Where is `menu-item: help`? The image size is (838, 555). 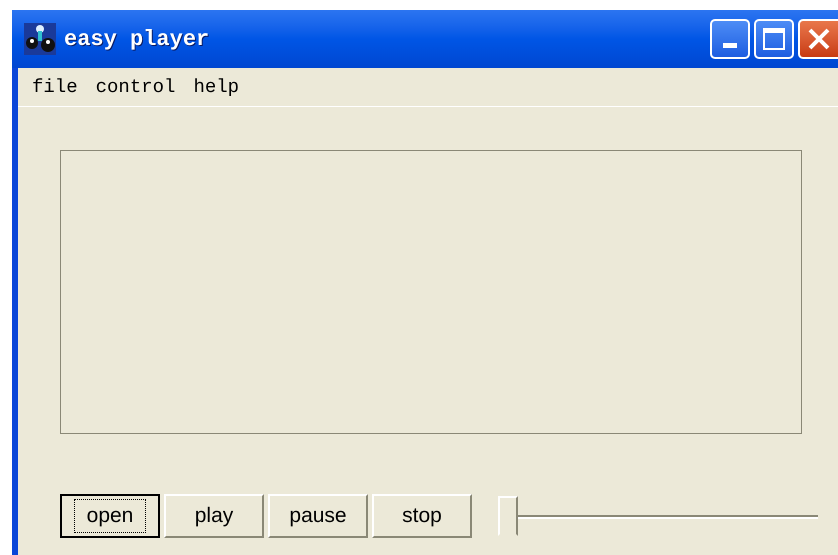
menu-item: help is located at coordinates (216, 87).